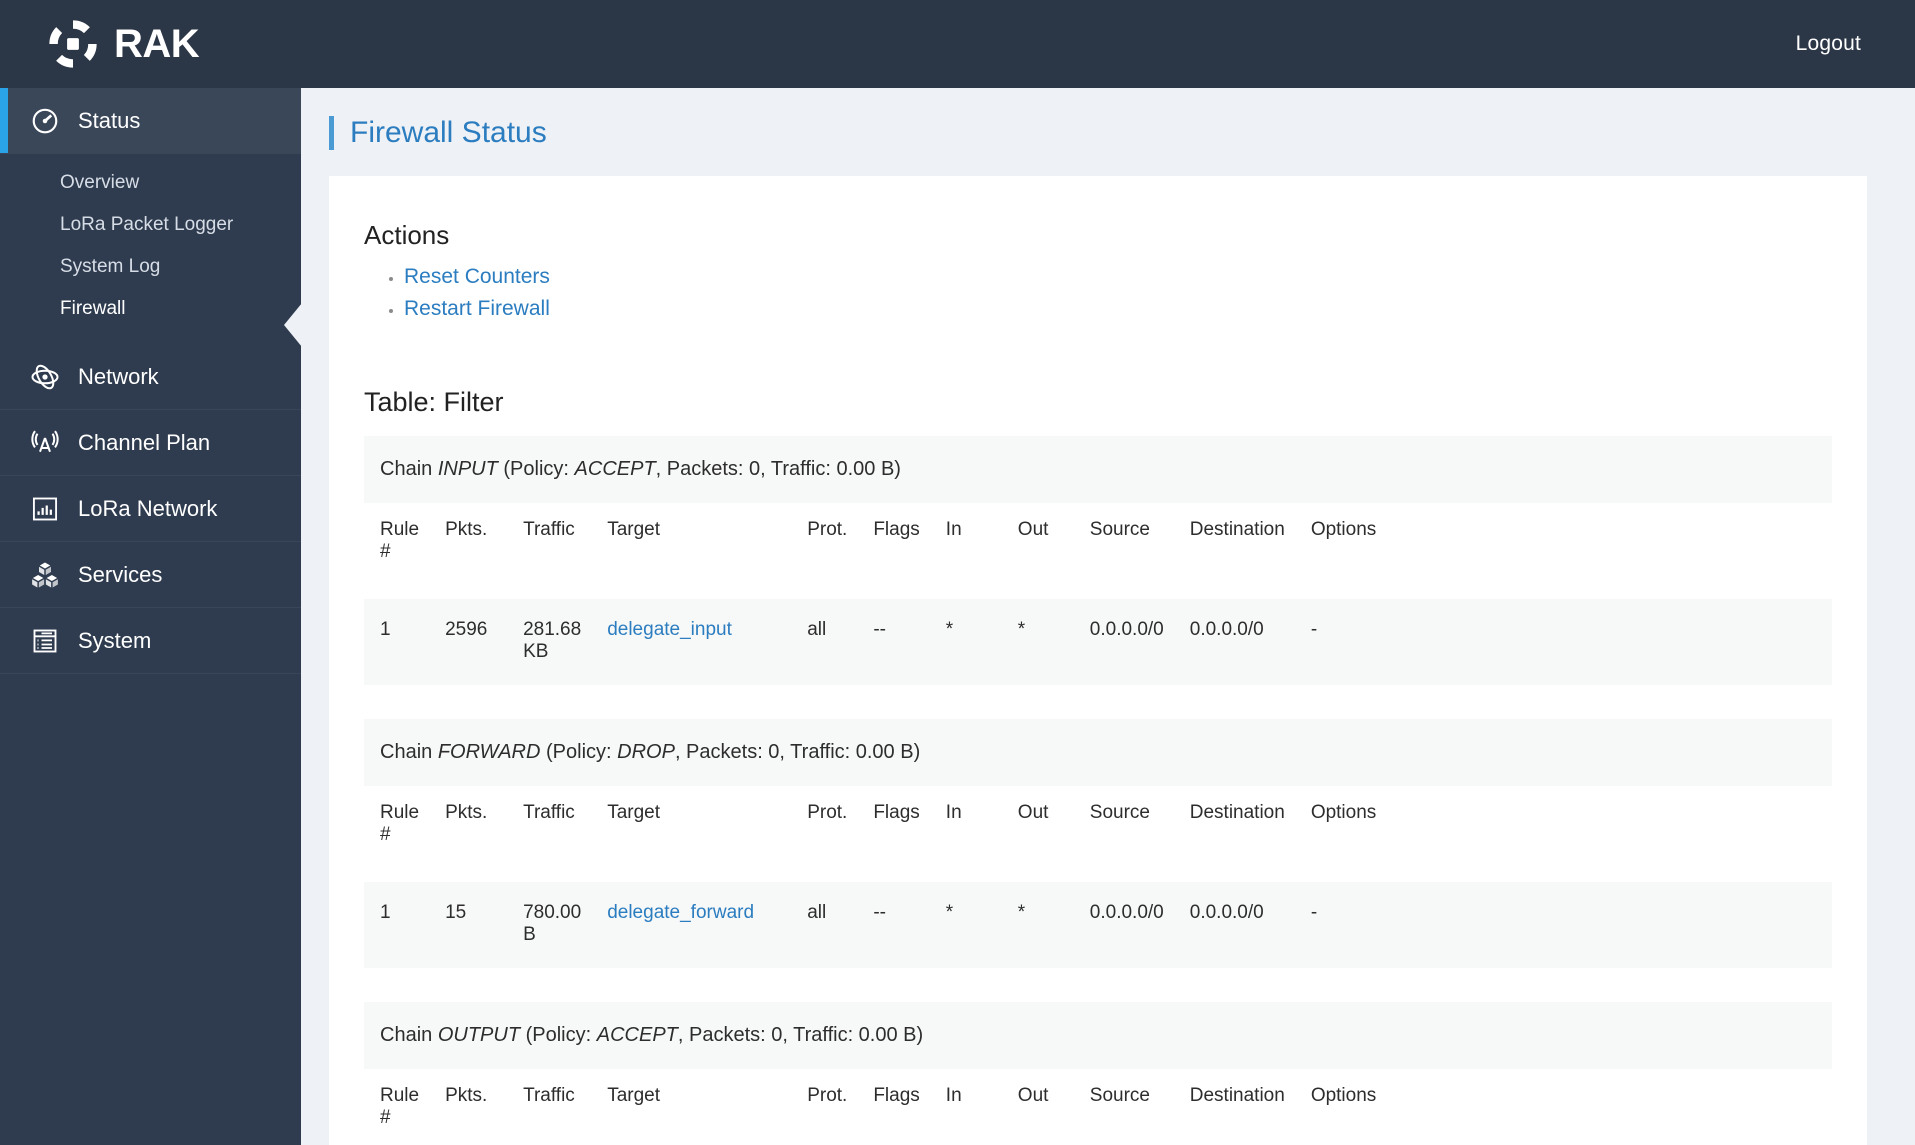 Image resolution: width=1915 pixels, height=1145 pixels. Describe the element at coordinates (150, 183) in the screenshot. I see `sidebar-subitem-overview: Overview` at that location.